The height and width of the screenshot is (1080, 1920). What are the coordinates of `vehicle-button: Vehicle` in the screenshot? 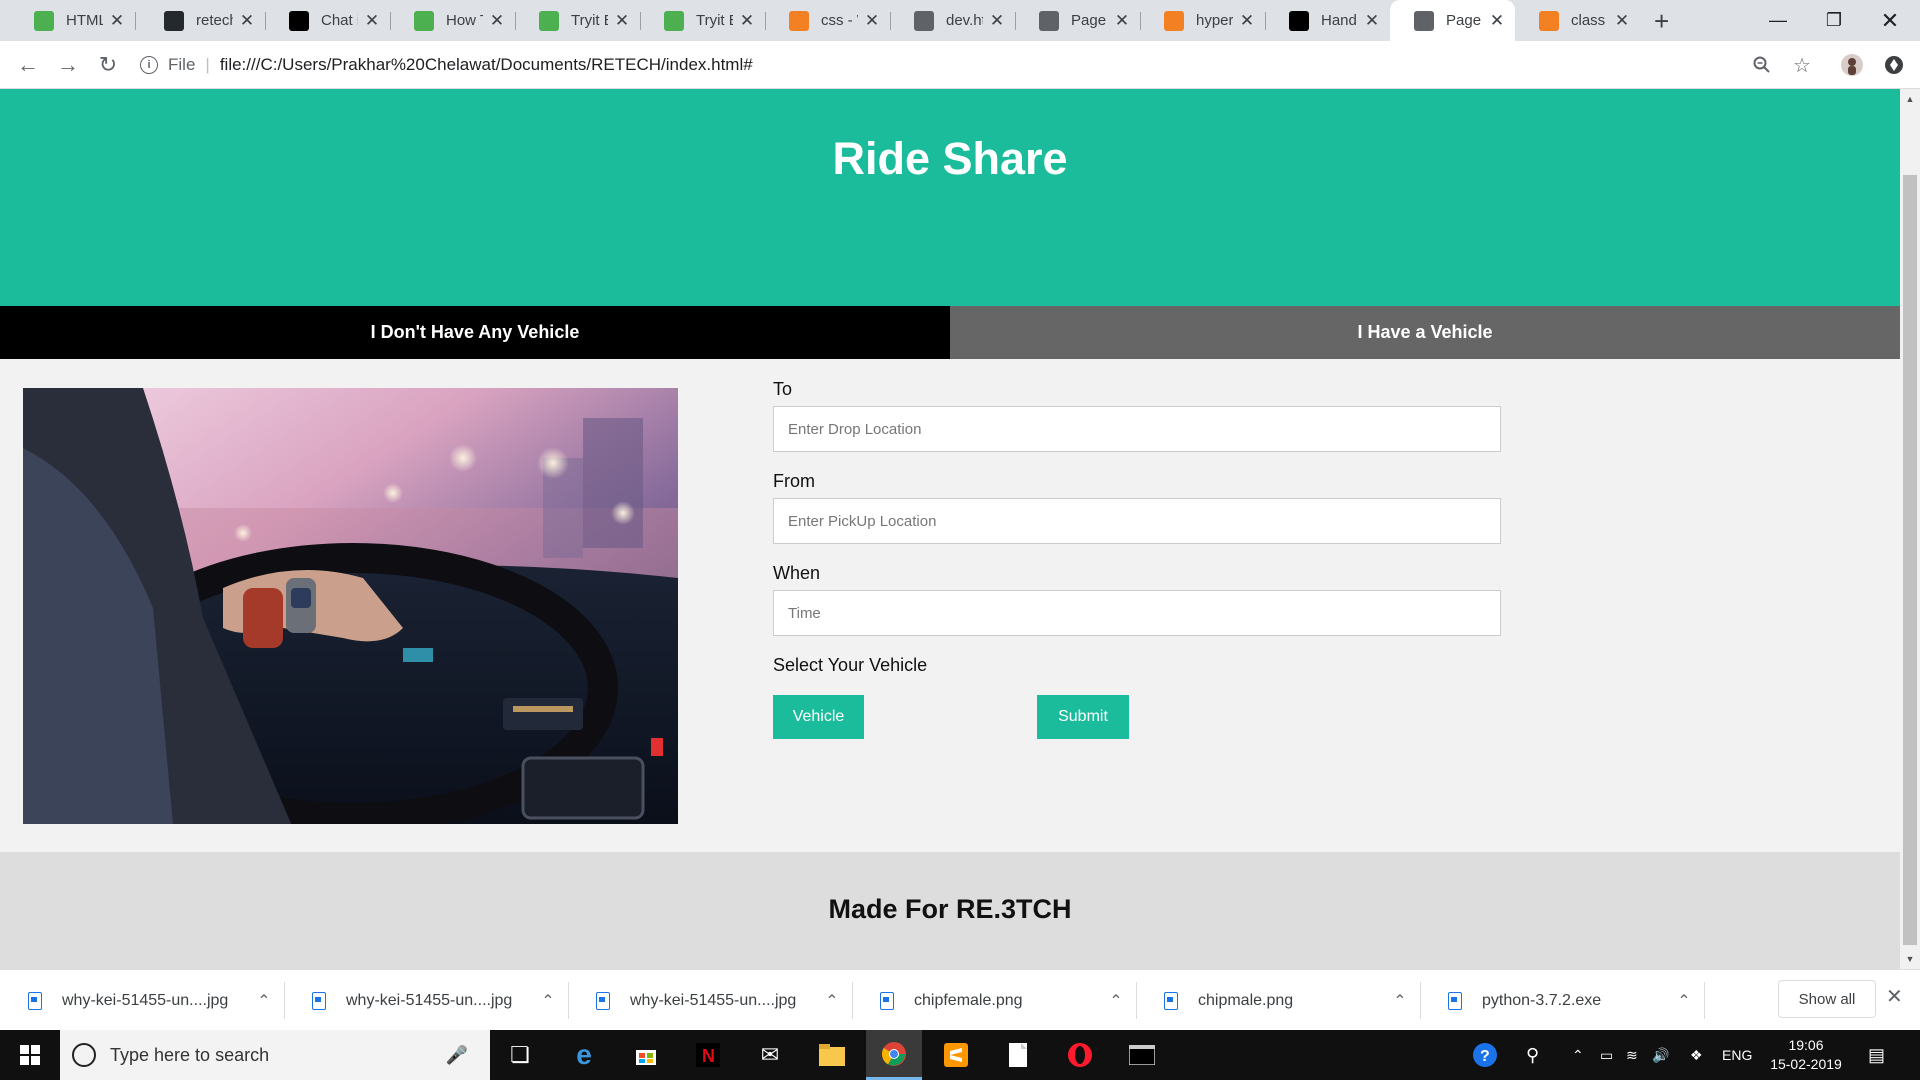 It's located at (818, 717).